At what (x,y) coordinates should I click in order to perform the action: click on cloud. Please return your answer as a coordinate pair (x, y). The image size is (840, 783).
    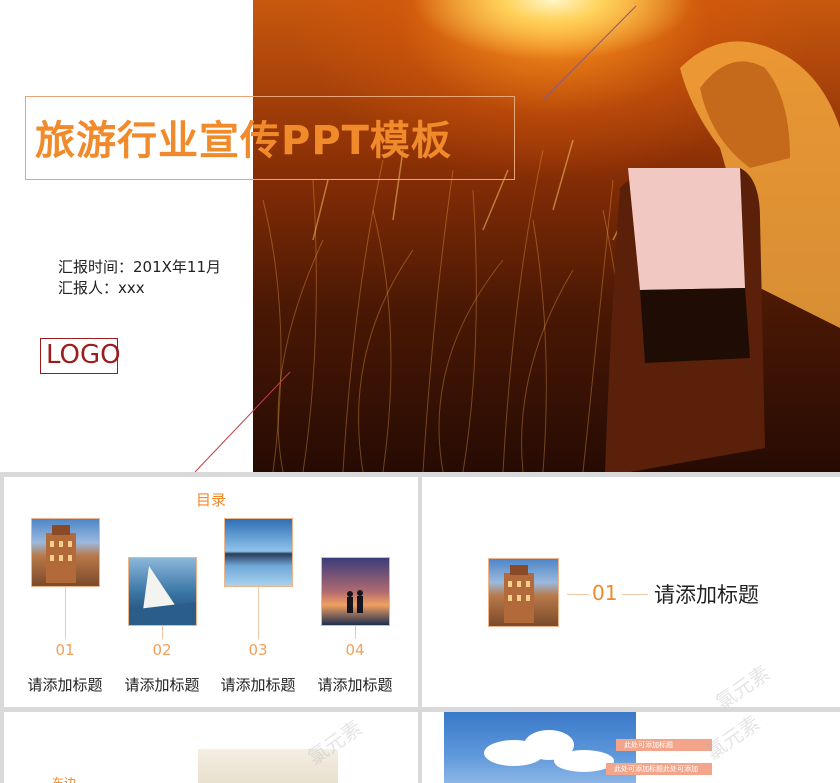
    Looking at the image, I should click on (584, 761).